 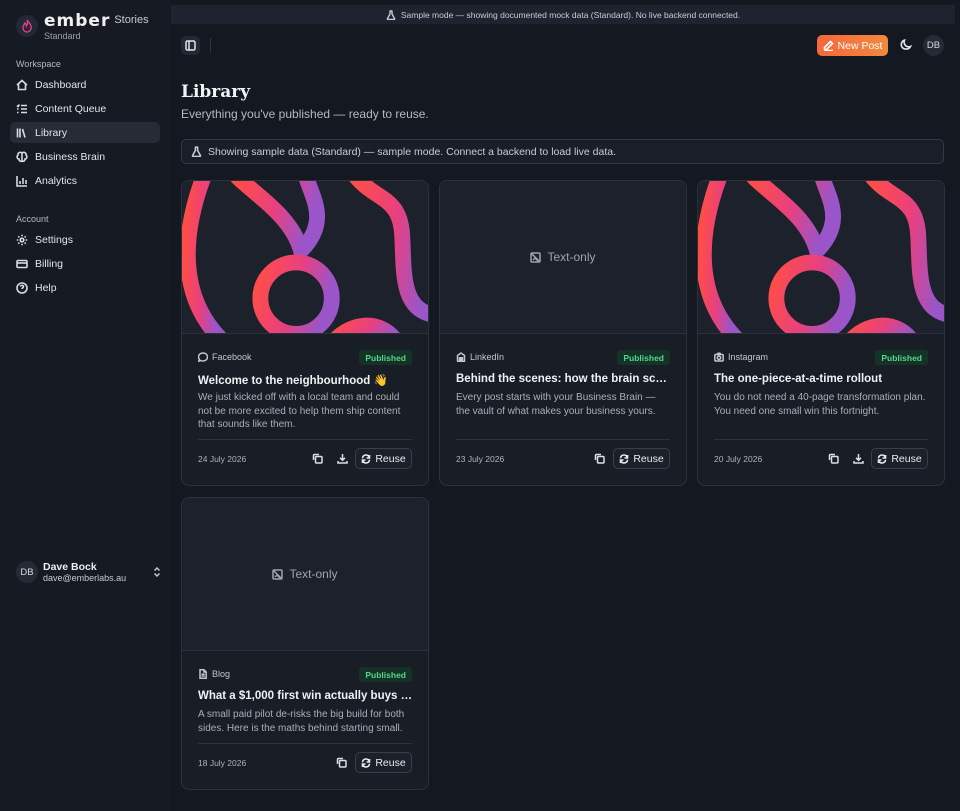 What do you see at coordinates (798, 379) in the screenshot?
I see `card-title: The one-piece-at-a-time rollout` at bounding box center [798, 379].